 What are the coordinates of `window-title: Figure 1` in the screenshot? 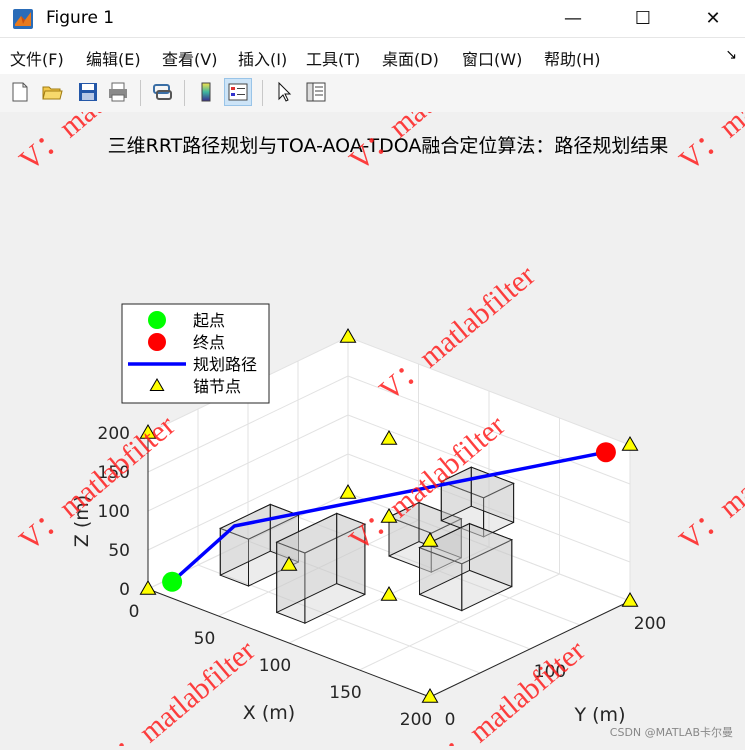 It's located at (80, 18).